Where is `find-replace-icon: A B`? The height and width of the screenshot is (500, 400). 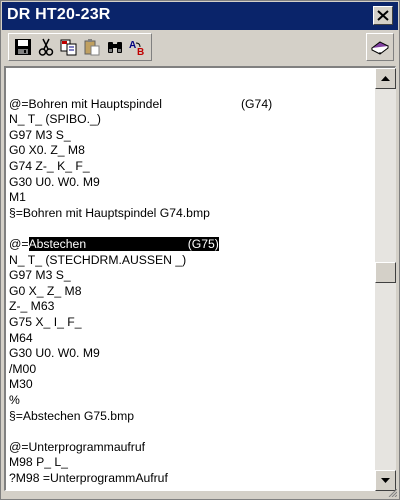 find-replace-icon: A B is located at coordinates (136, 48).